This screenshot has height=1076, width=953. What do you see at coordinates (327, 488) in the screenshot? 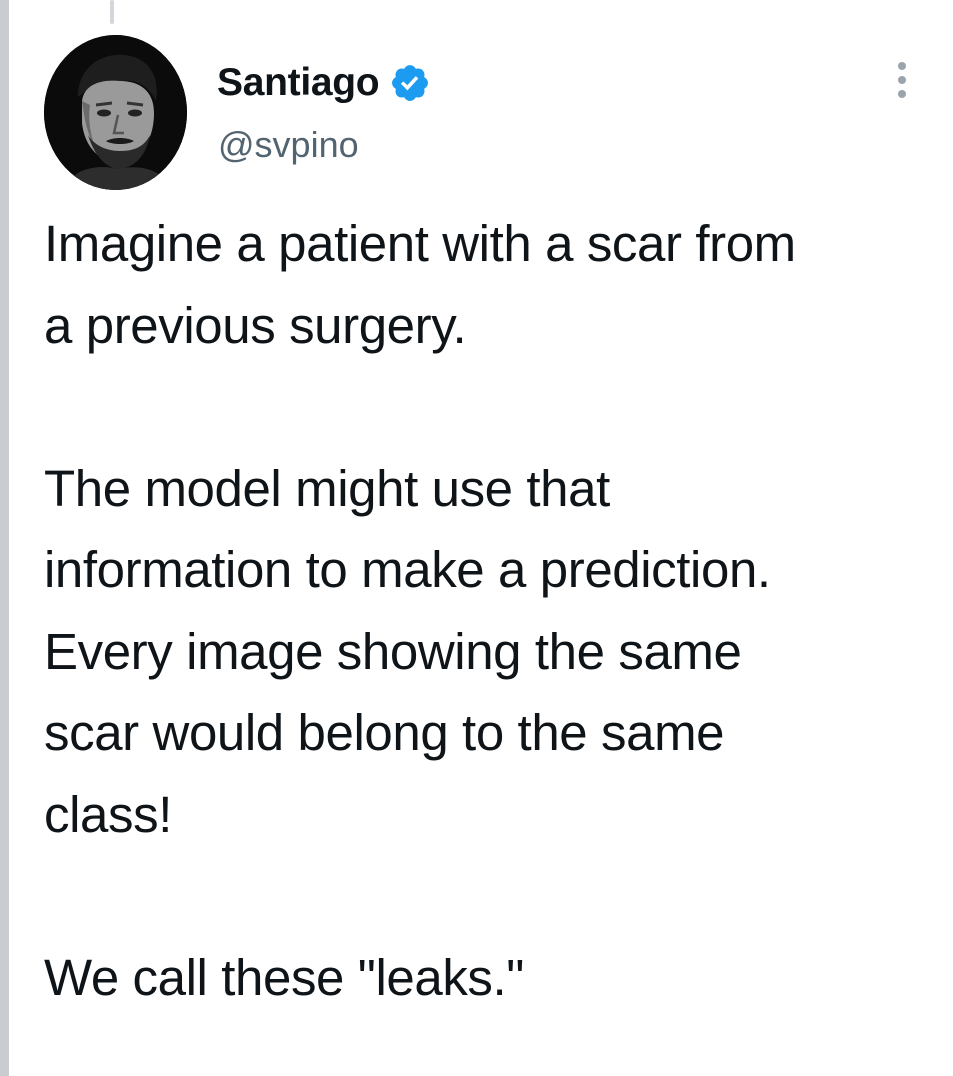
I see `tweet-text-line: The model might use that` at bounding box center [327, 488].